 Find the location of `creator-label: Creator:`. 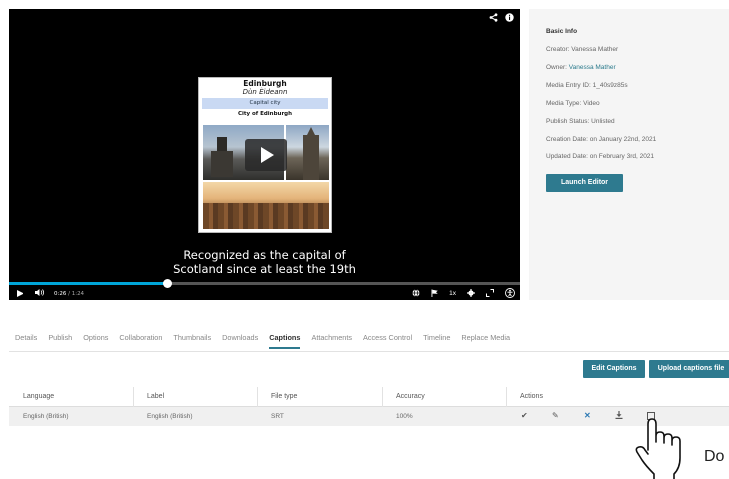

creator-label: Creator: is located at coordinates (558, 49).